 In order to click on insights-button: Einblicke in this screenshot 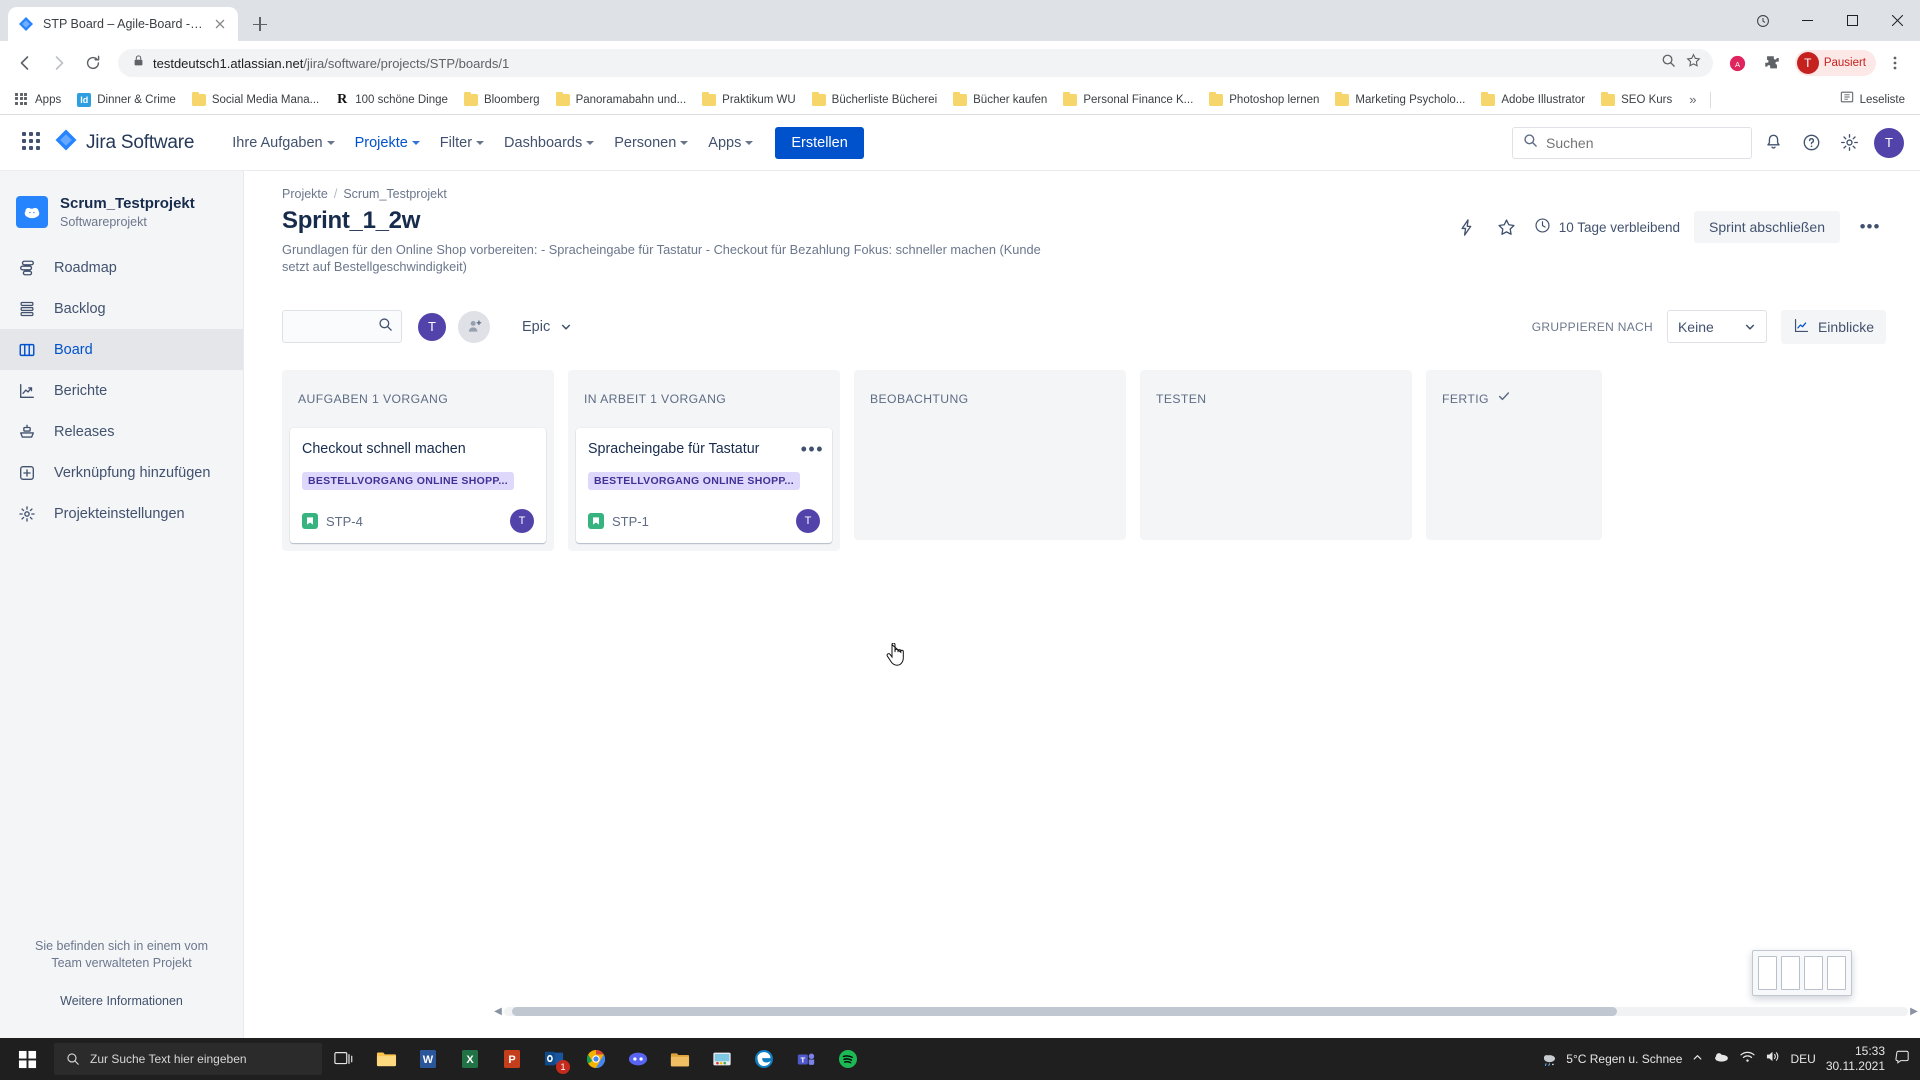, I will do `click(1833, 326)`.